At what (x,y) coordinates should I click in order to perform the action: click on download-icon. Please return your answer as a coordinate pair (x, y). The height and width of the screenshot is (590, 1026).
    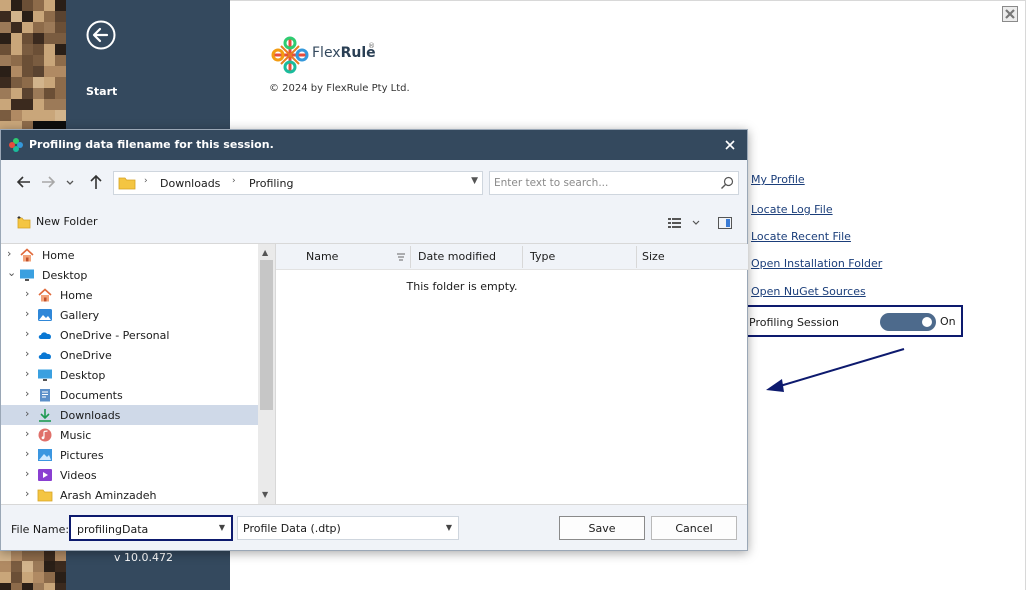
    Looking at the image, I should click on (45, 415).